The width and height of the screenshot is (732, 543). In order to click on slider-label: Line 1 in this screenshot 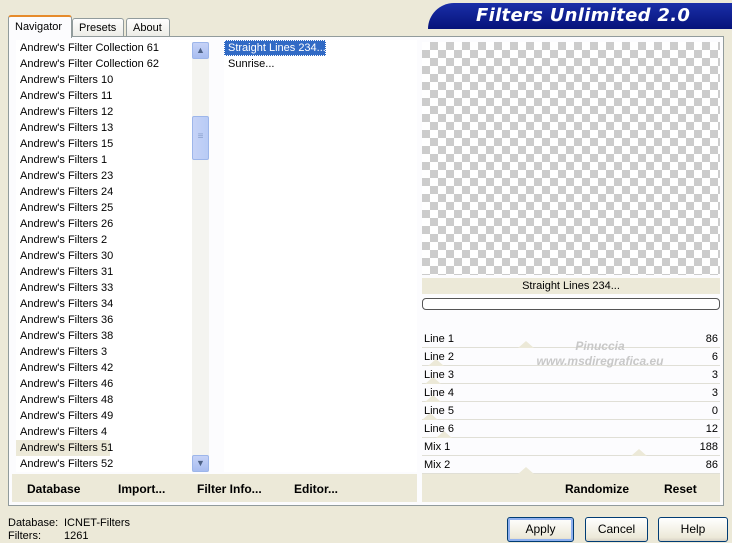, I will do `click(439, 339)`.